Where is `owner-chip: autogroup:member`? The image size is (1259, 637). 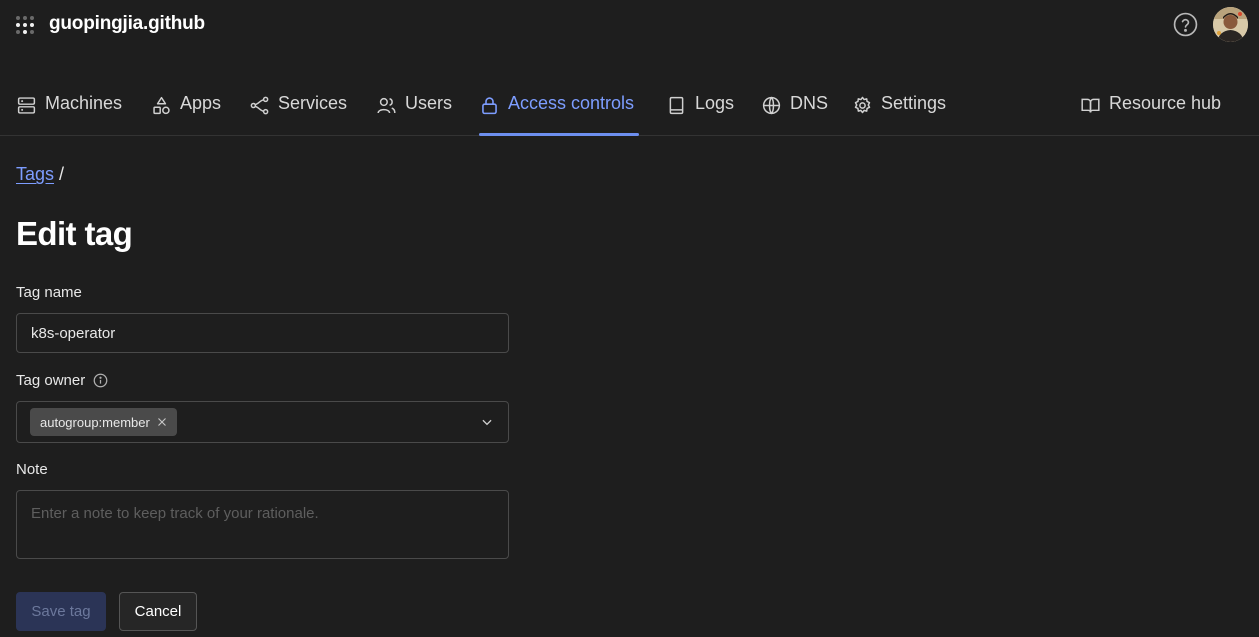
owner-chip: autogroup:member is located at coordinates (103, 422).